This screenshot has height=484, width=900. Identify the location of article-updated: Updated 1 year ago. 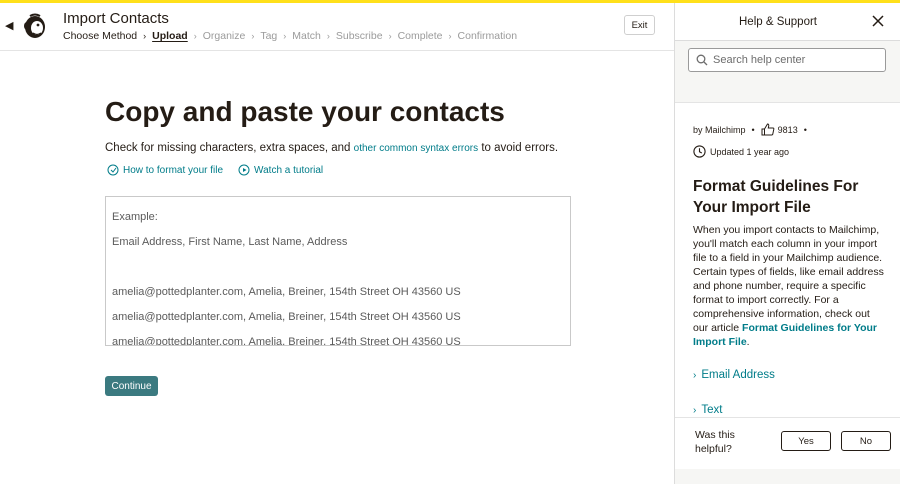
(741, 151).